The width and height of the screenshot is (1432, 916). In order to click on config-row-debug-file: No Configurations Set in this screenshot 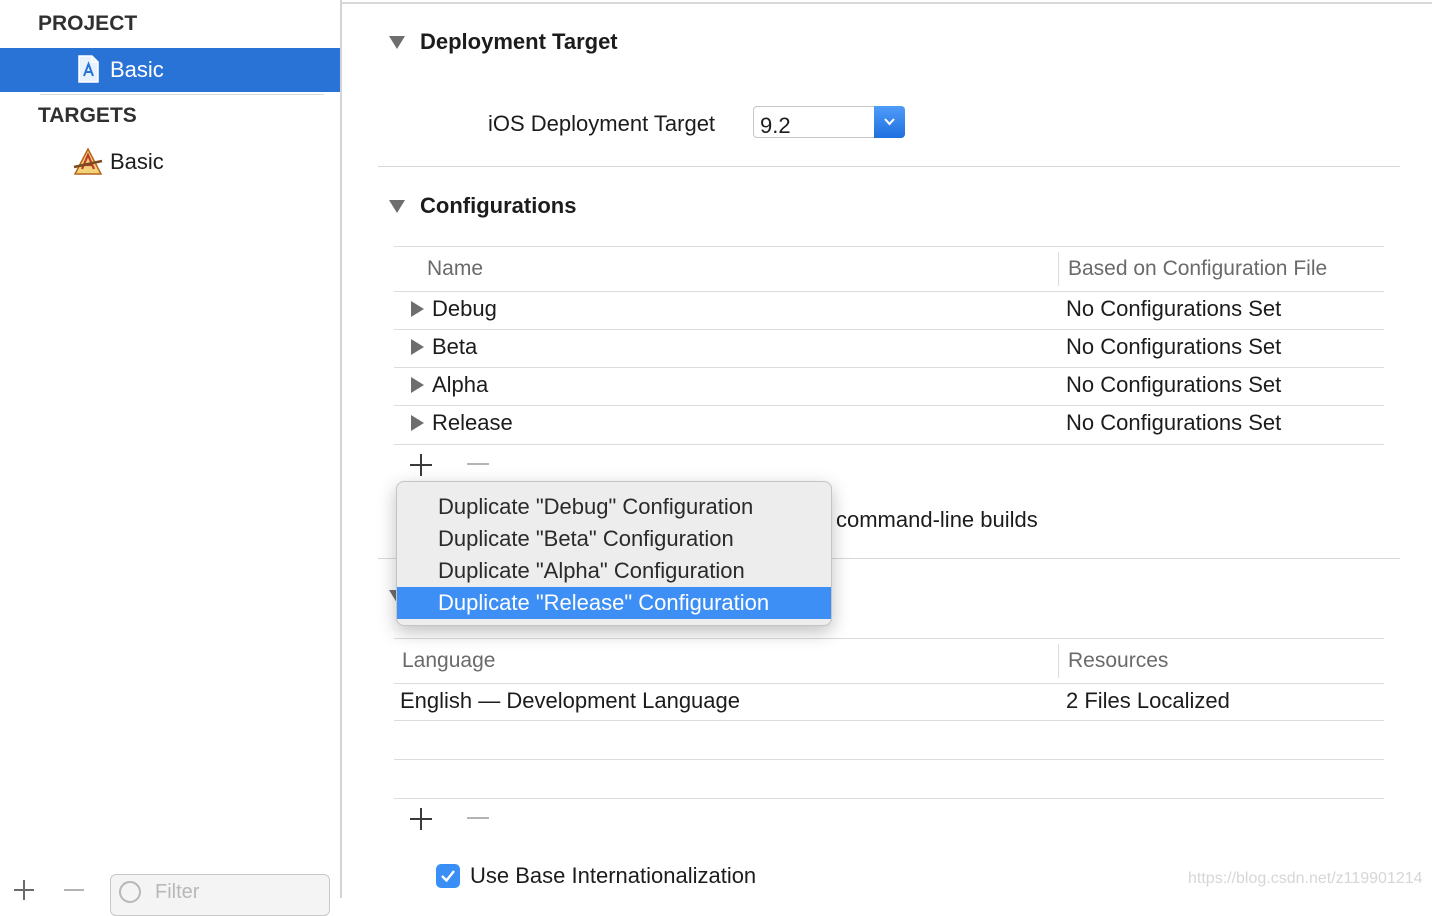, I will do `click(1173, 309)`.